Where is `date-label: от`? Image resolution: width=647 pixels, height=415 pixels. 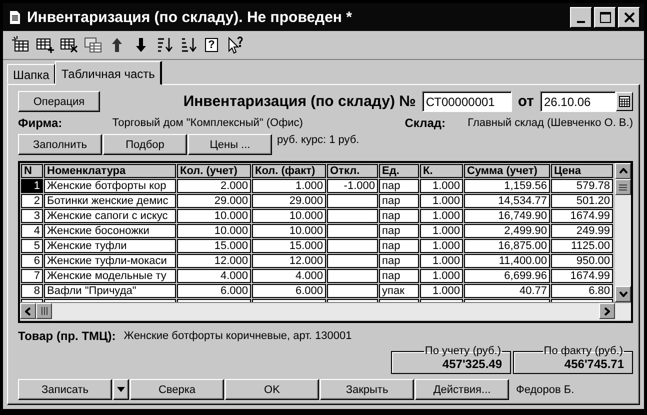
date-label: от is located at coordinates (526, 101).